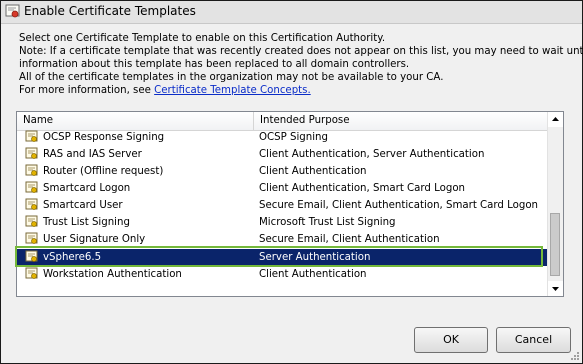 The height and width of the screenshot is (364, 583). Describe the element at coordinates (86, 222) in the screenshot. I see `row-name: Trust List Signing` at that location.